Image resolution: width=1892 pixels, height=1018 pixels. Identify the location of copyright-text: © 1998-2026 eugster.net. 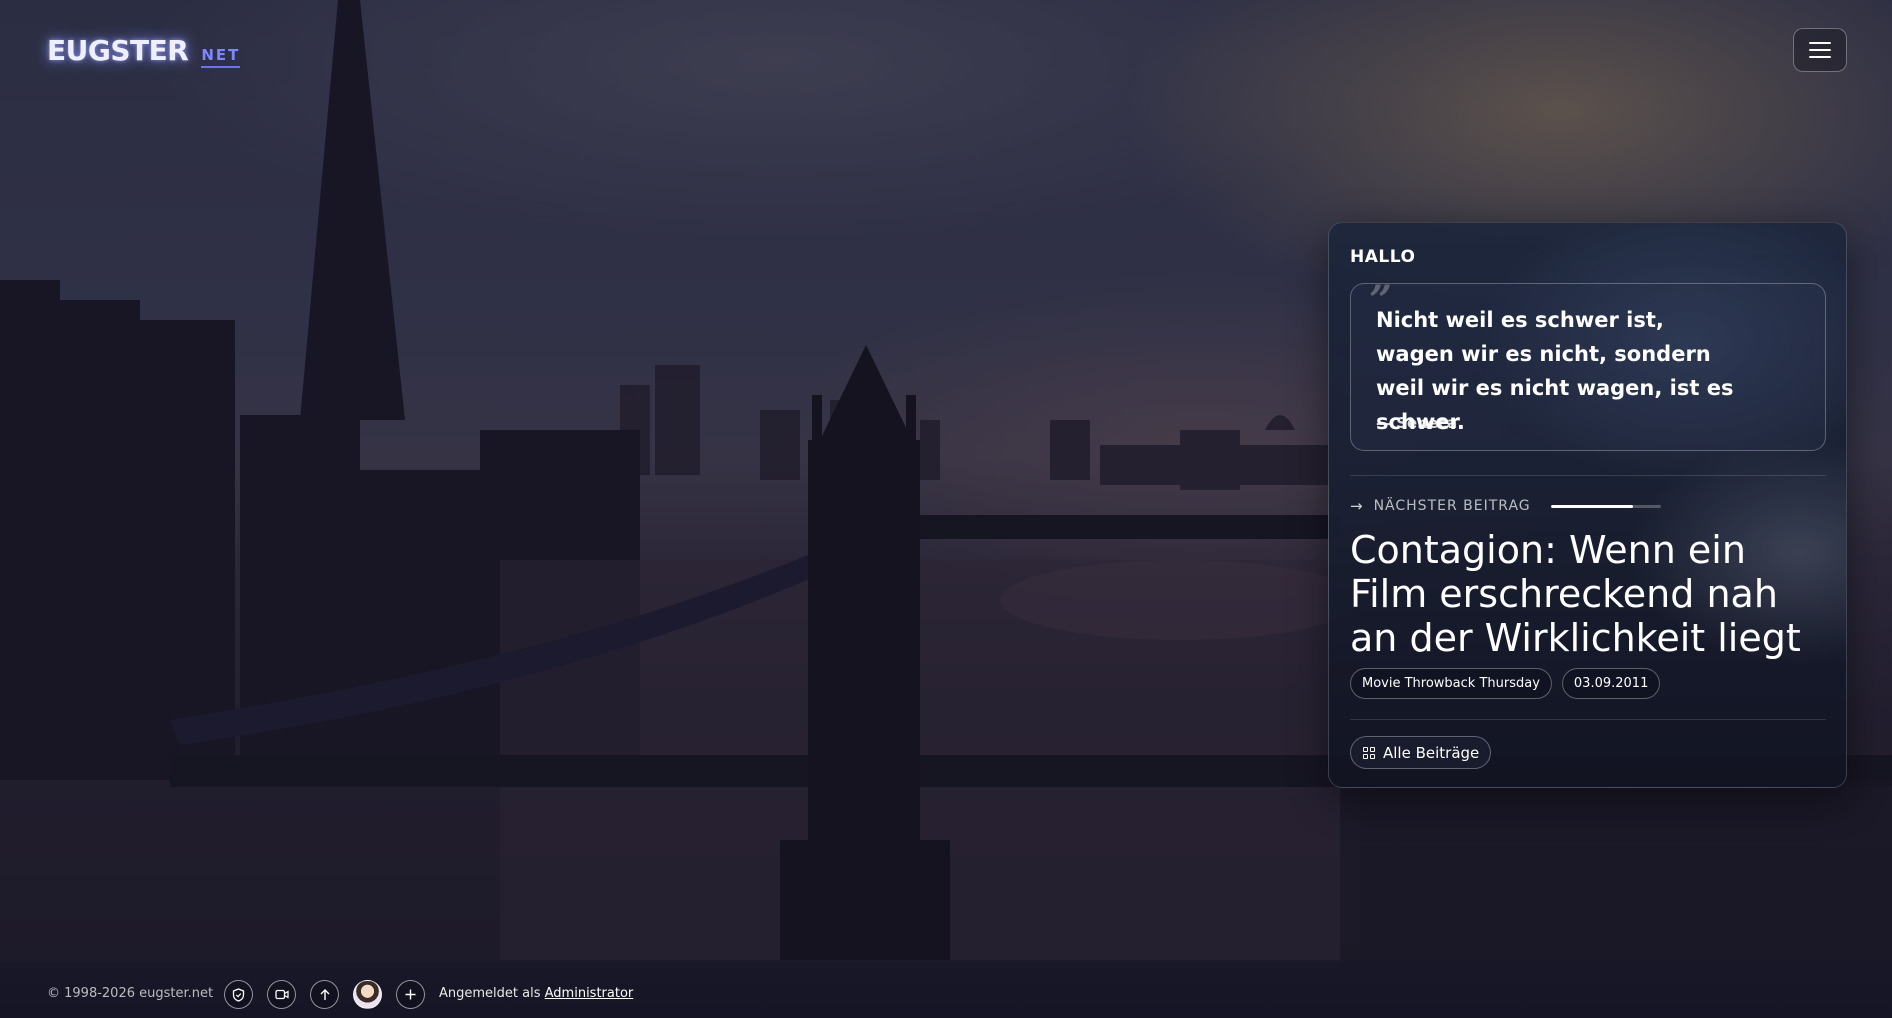
(130, 993).